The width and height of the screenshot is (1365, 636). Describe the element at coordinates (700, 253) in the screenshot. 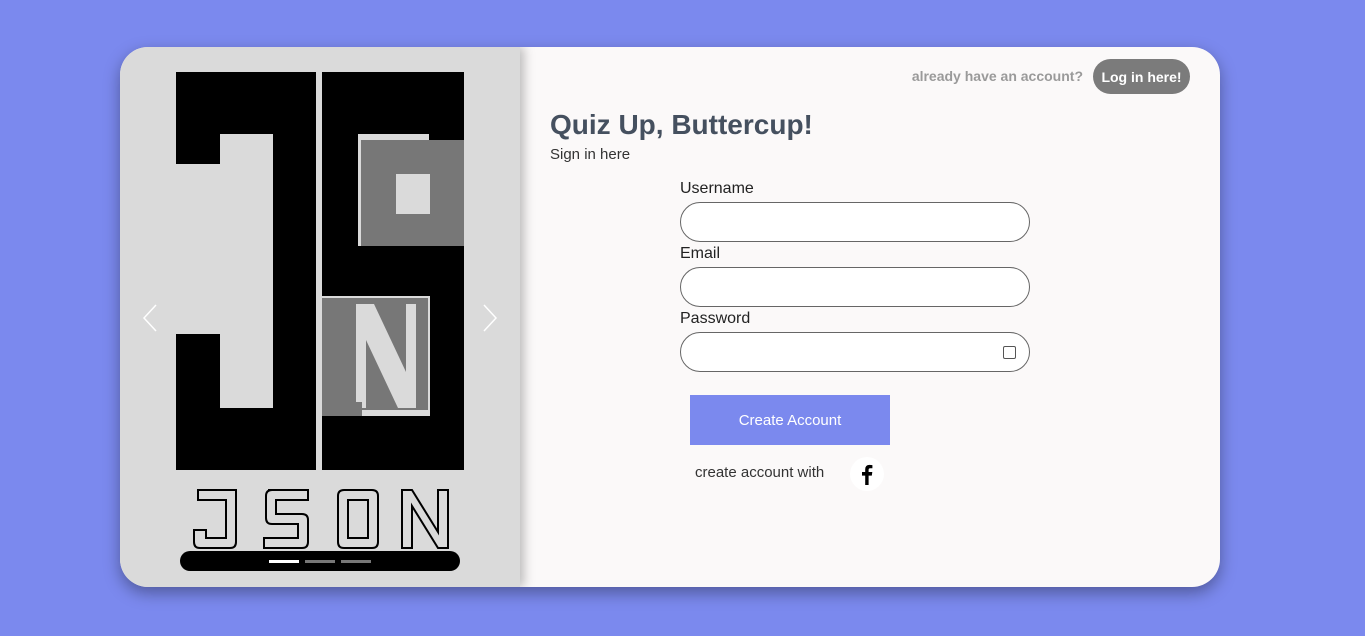

I see `email-label: Email` at that location.